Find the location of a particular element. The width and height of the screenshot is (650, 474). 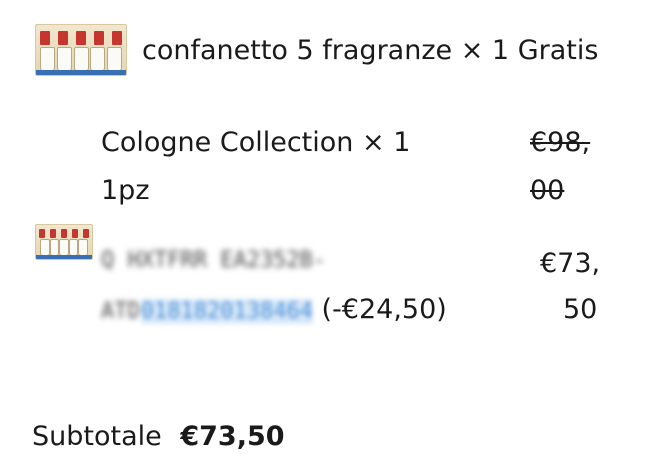

product-item-line: Cologne Collection × 1 is located at coordinates (255, 142).